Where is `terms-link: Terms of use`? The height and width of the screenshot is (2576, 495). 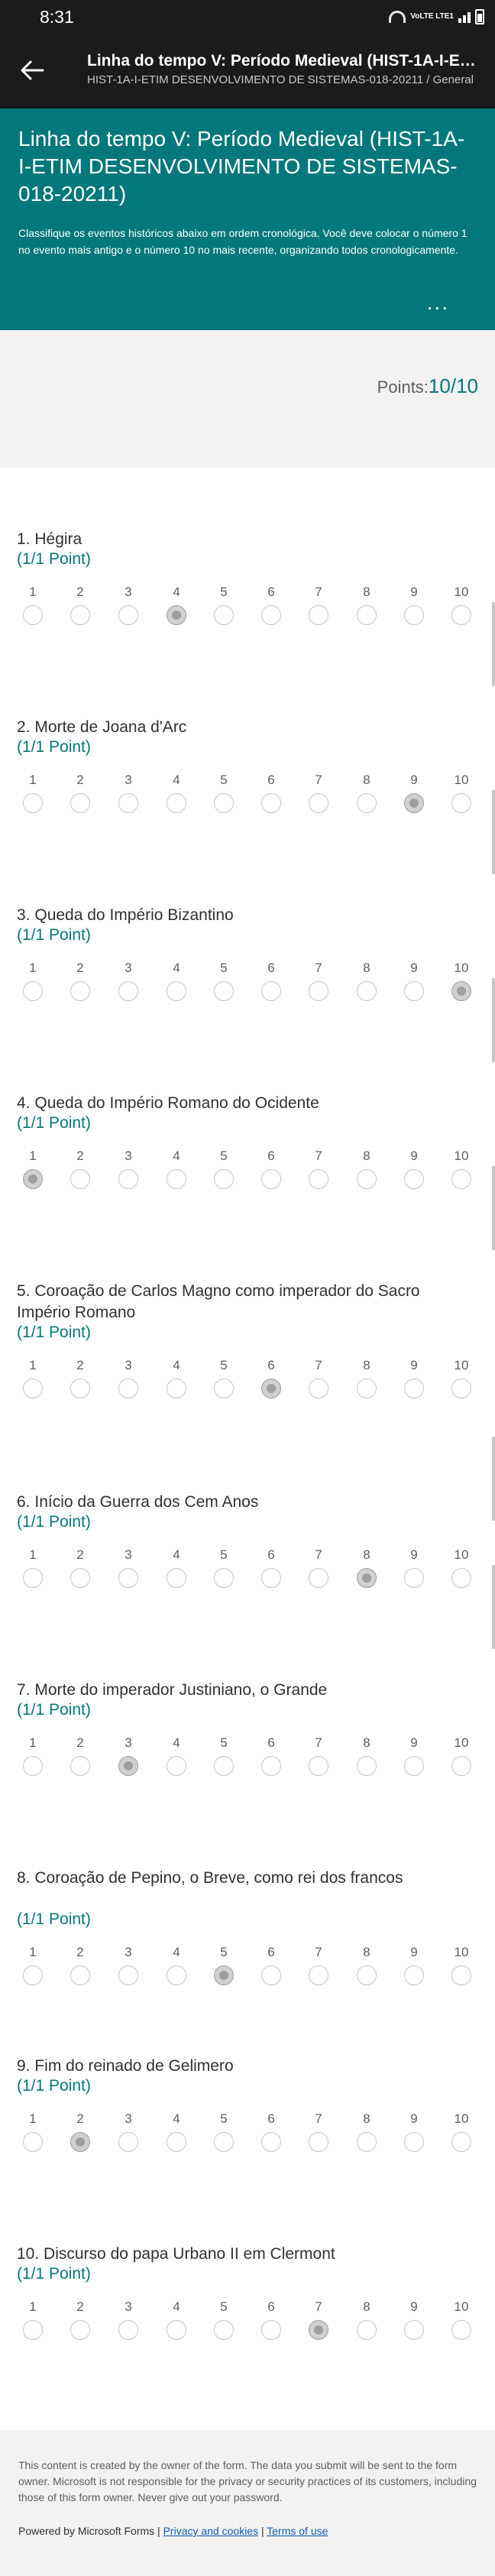
terms-link: Terms of use is located at coordinates (297, 2531).